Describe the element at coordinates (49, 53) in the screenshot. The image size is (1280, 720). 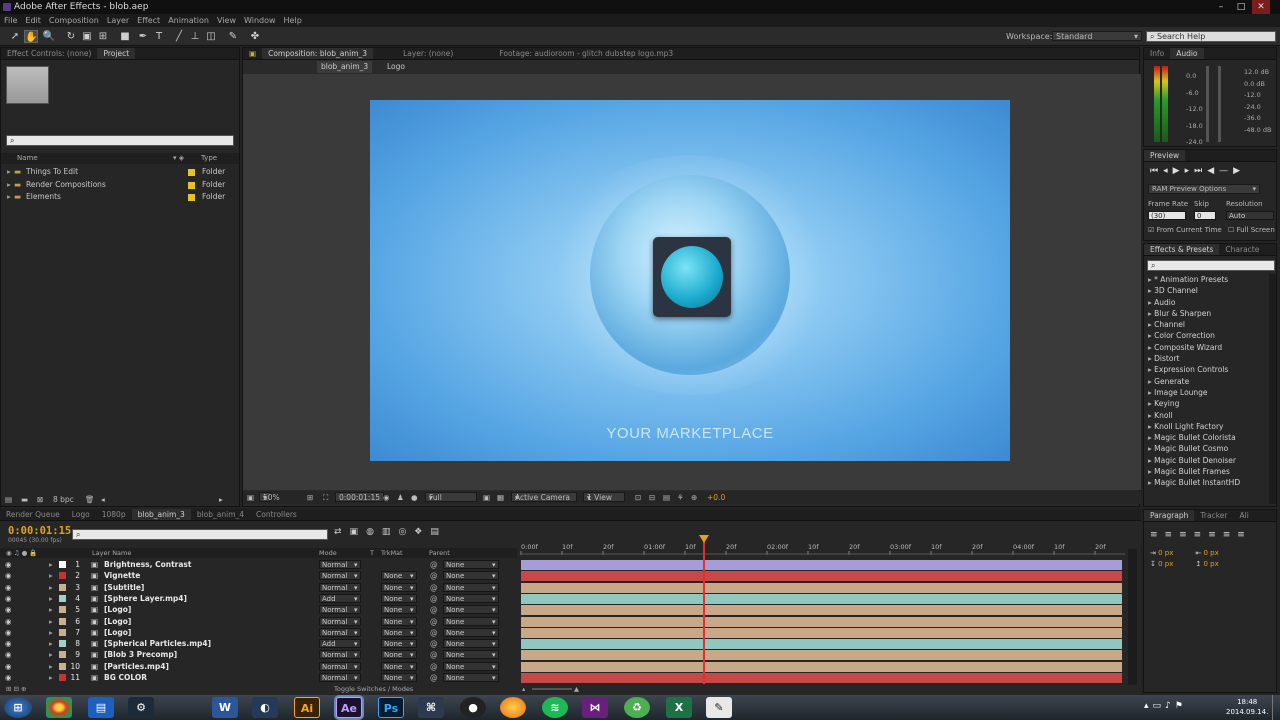
I see `tab-effect-controls: Effect Controls: (none)` at that location.